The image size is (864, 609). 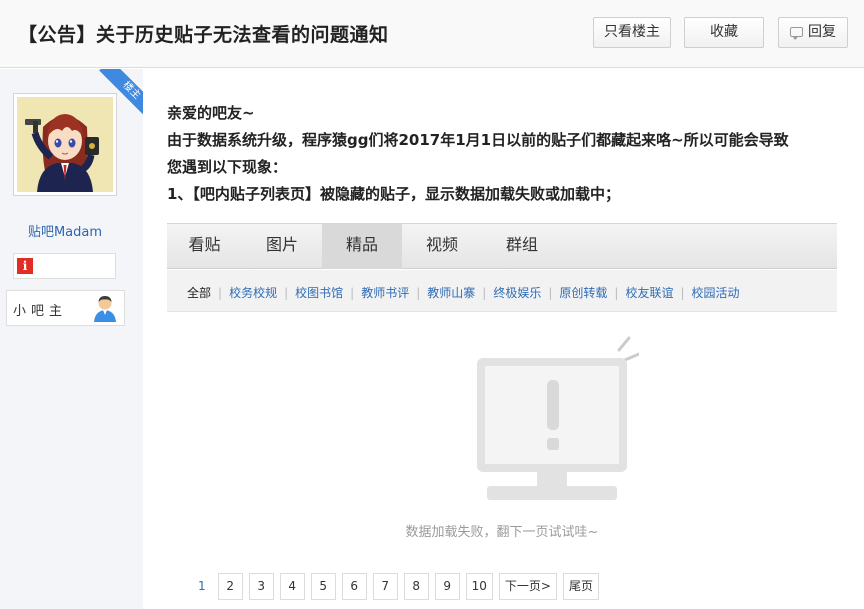 I want to click on page-link: 7, so click(x=385, y=586).